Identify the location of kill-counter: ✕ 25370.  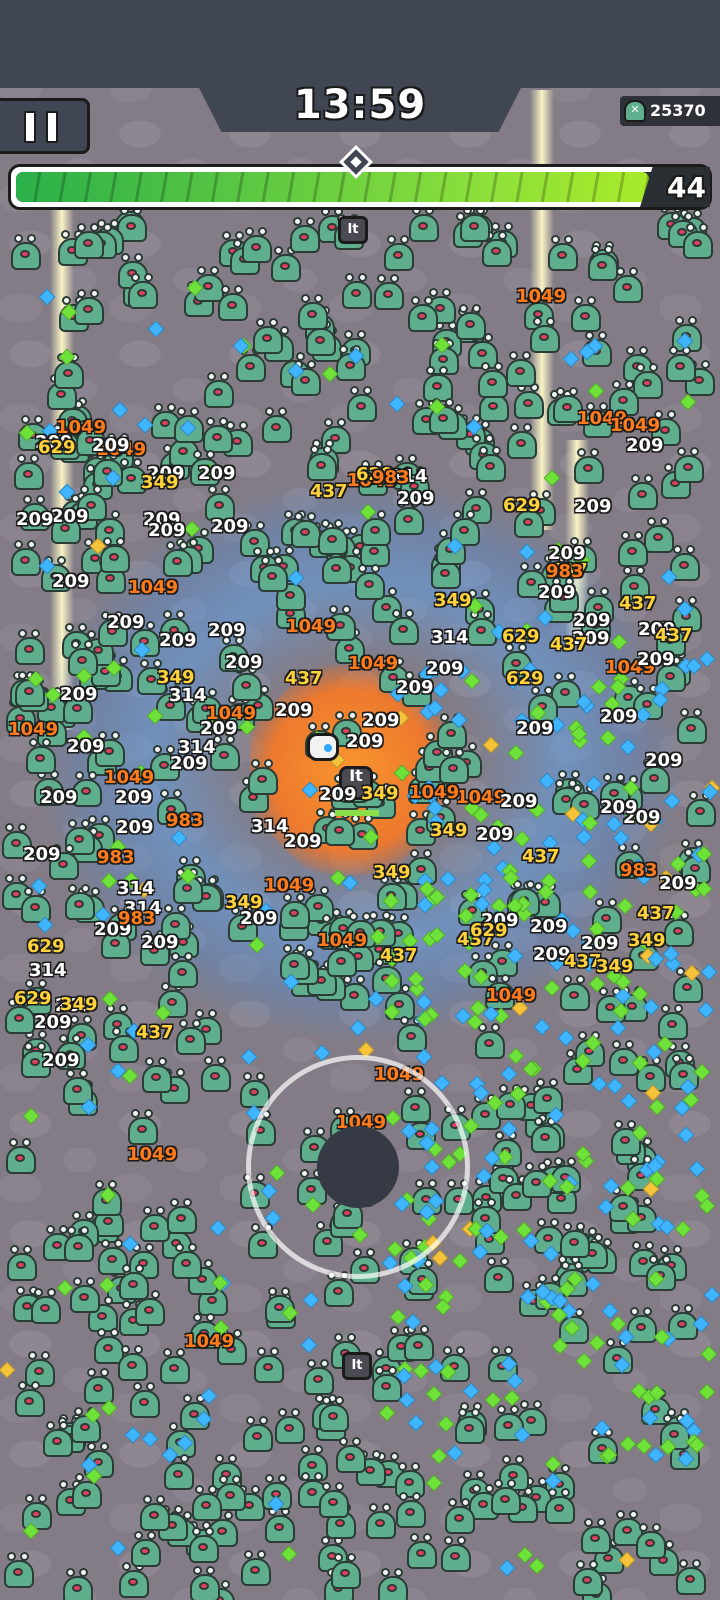
(670, 111).